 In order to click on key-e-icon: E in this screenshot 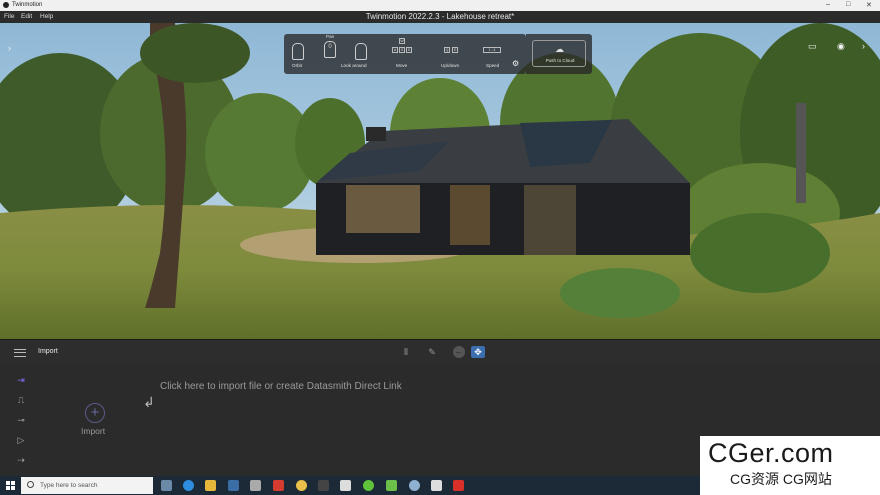, I will do `click(455, 50)`.